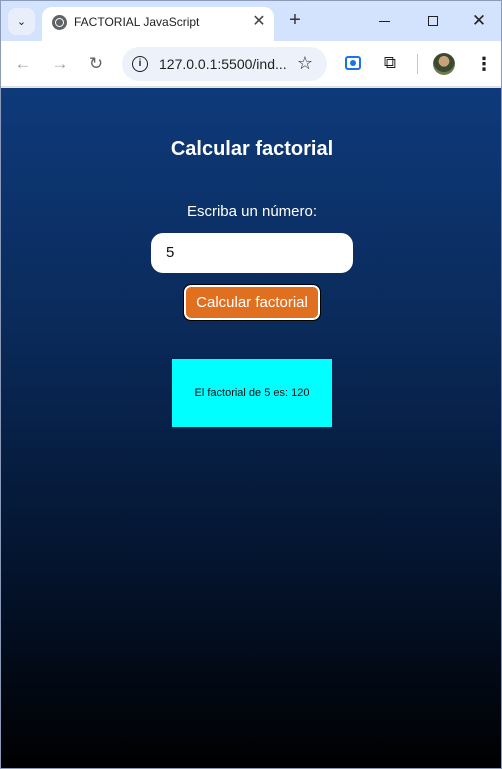 This screenshot has width=502, height=769. I want to click on bookmark-star-icon: ☆, so click(305, 63).